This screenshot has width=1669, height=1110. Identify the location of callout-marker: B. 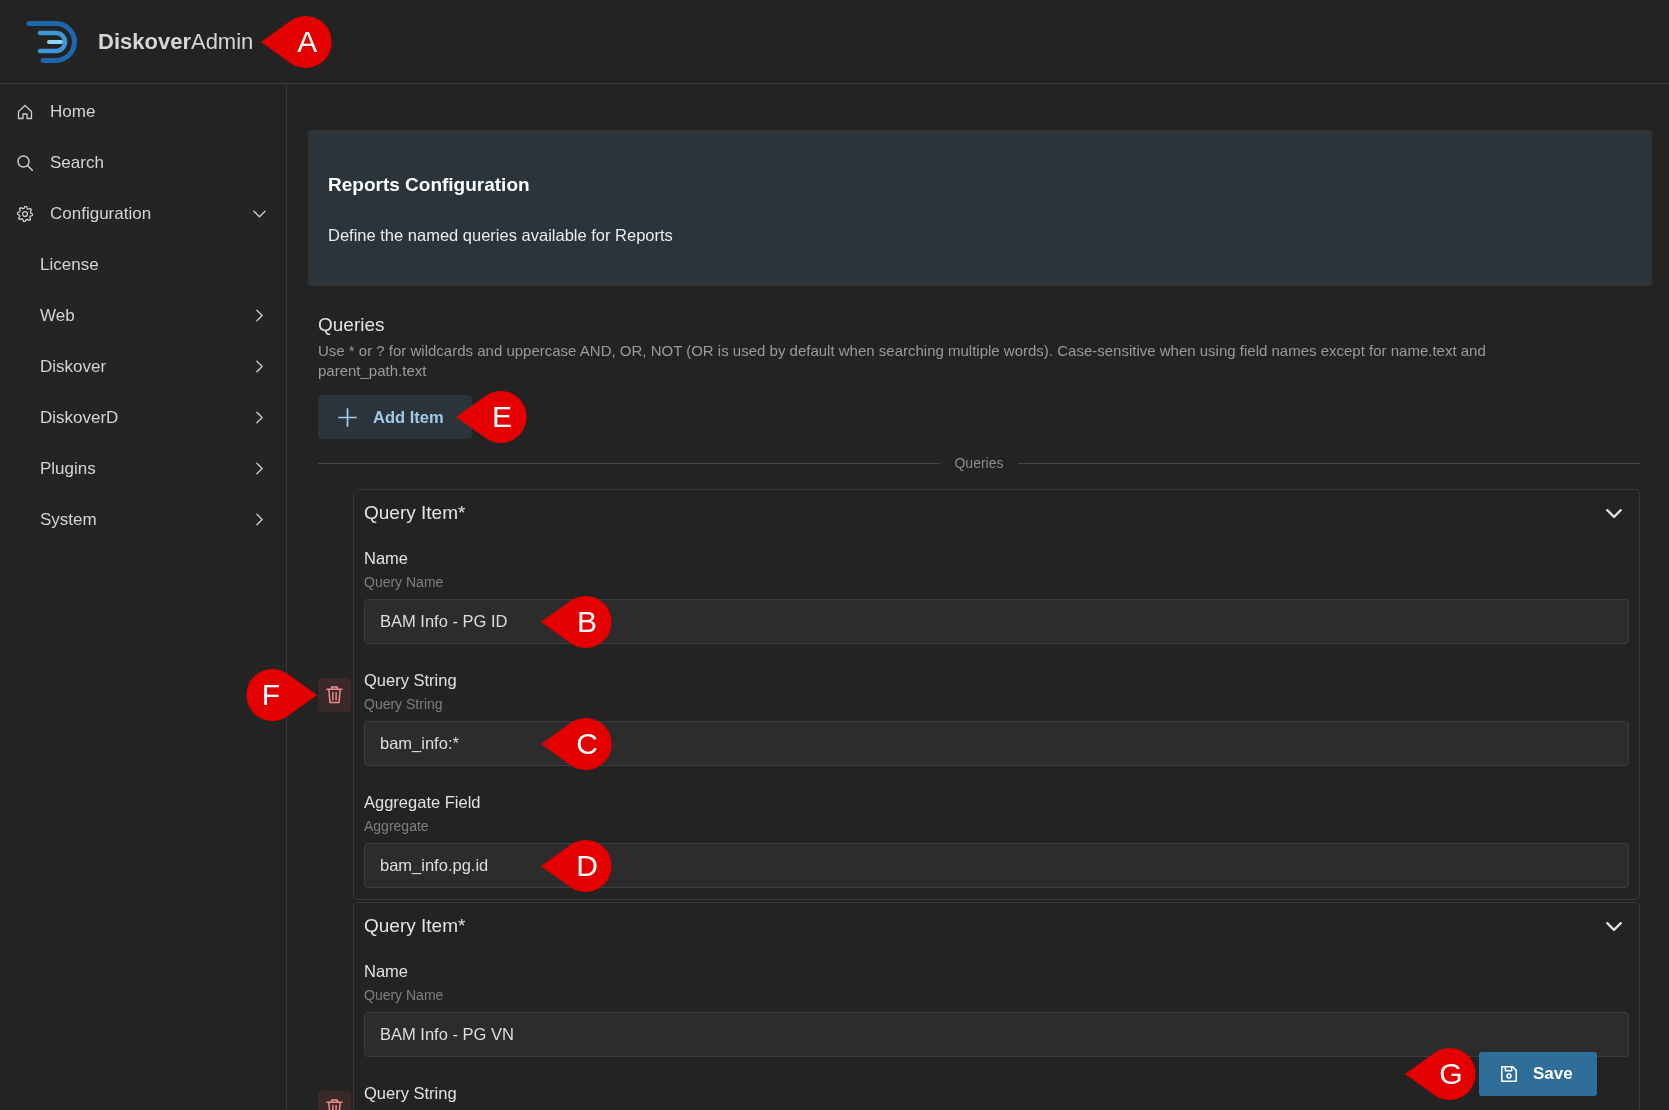
(577, 621).